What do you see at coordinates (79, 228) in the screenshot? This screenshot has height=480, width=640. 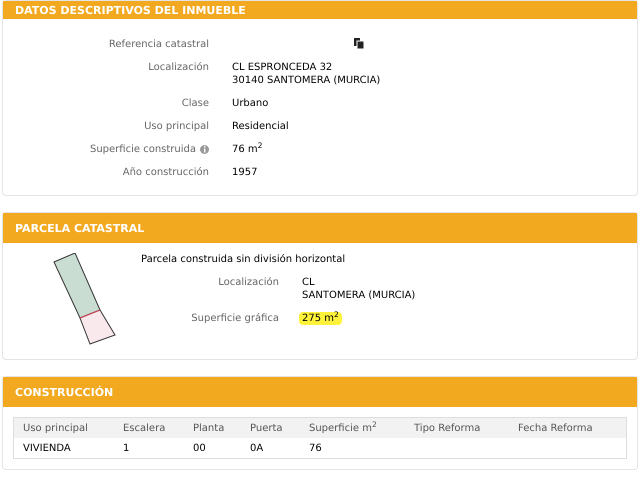 I see `section-title: PARCELA CATASTRAL` at bounding box center [79, 228].